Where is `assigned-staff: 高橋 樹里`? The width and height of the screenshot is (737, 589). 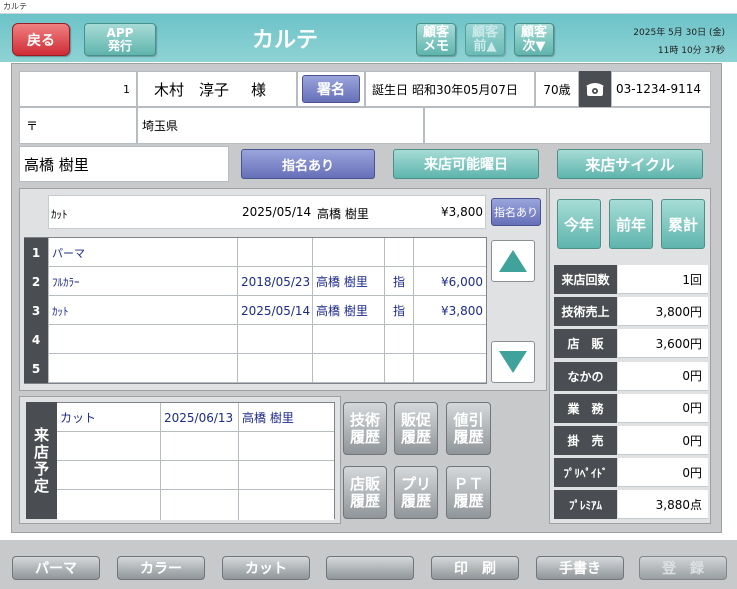 assigned-staff: 高橋 樹里 is located at coordinates (124, 164).